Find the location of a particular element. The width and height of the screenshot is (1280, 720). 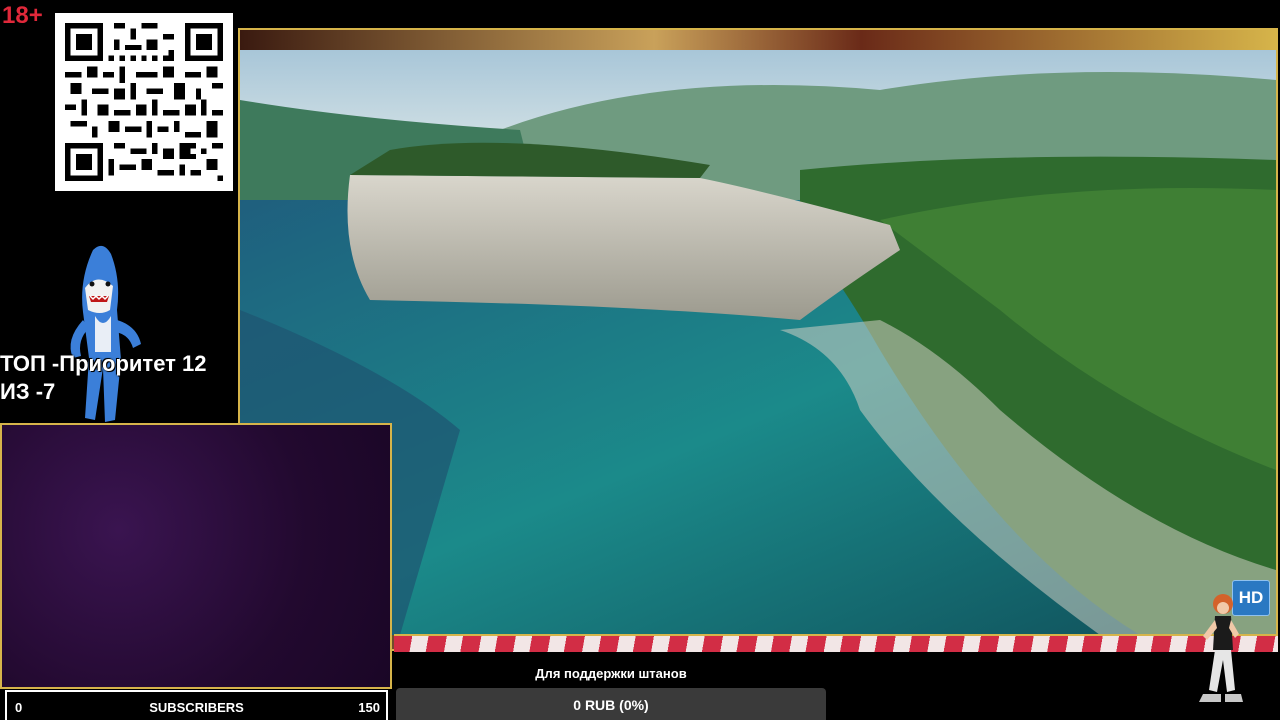

dancer-figure is located at coordinates (1221, 650).